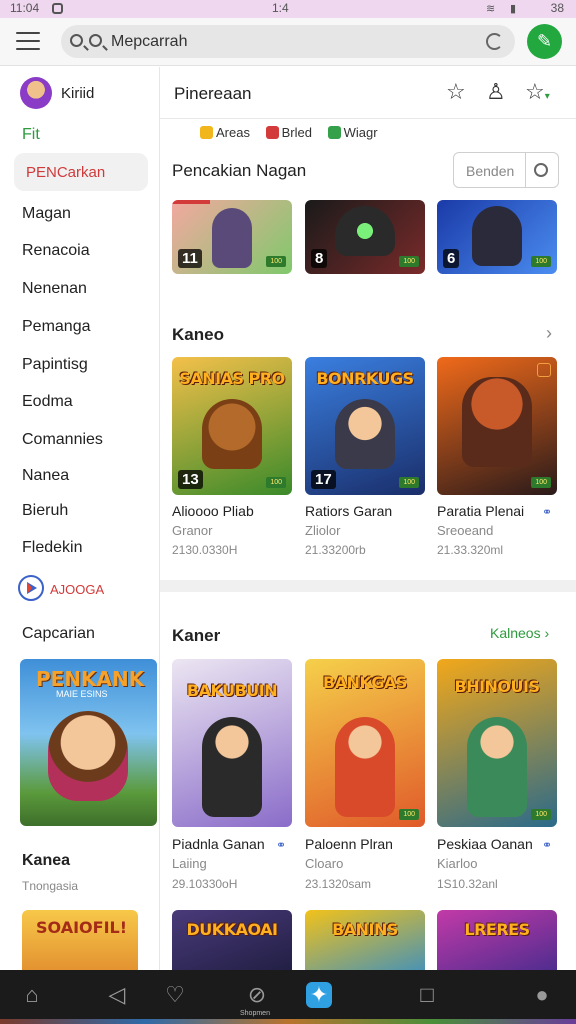 This screenshot has height=1024, width=576. What do you see at coordinates (544, 41) in the screenshot?
I see `edit-button: ✎` at bounding box center [544, 41].